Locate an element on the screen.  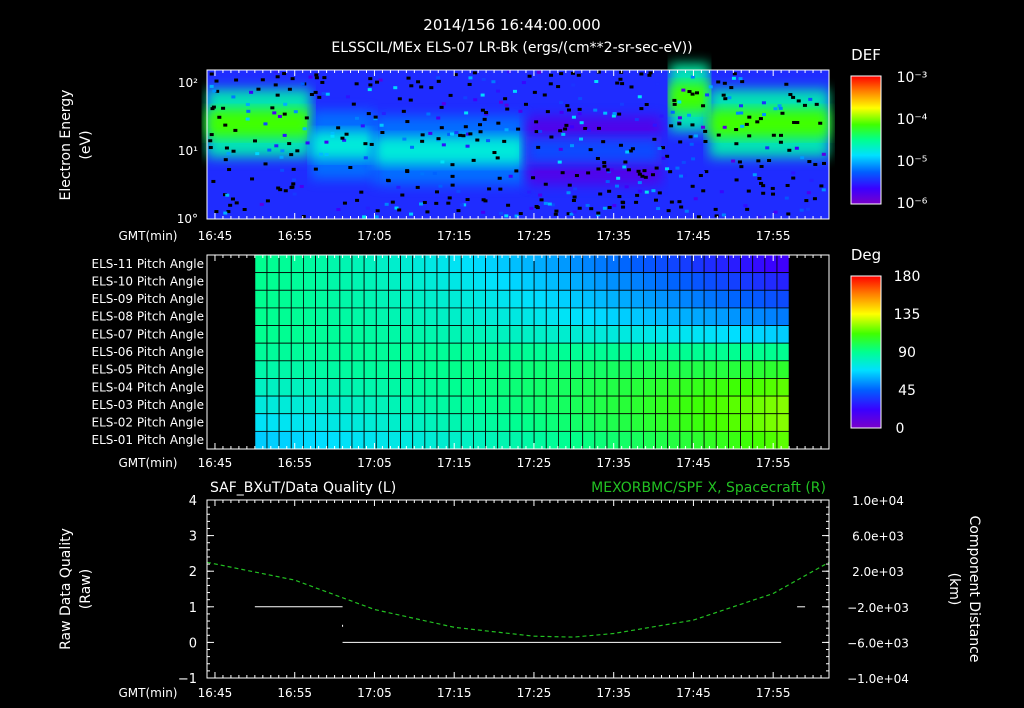
right-tick-label: 2.0e+03 is located at coordinates (878, 572).